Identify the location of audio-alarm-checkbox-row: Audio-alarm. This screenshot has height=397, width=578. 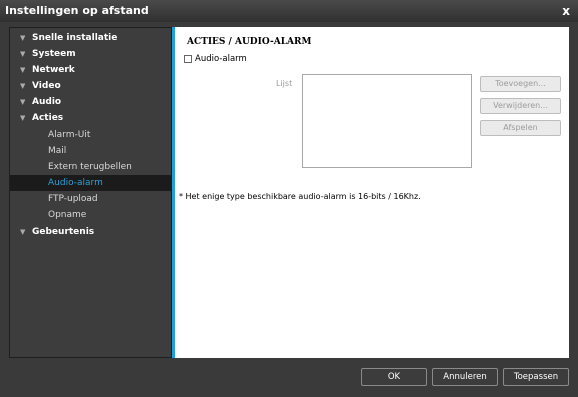
(215, 59).